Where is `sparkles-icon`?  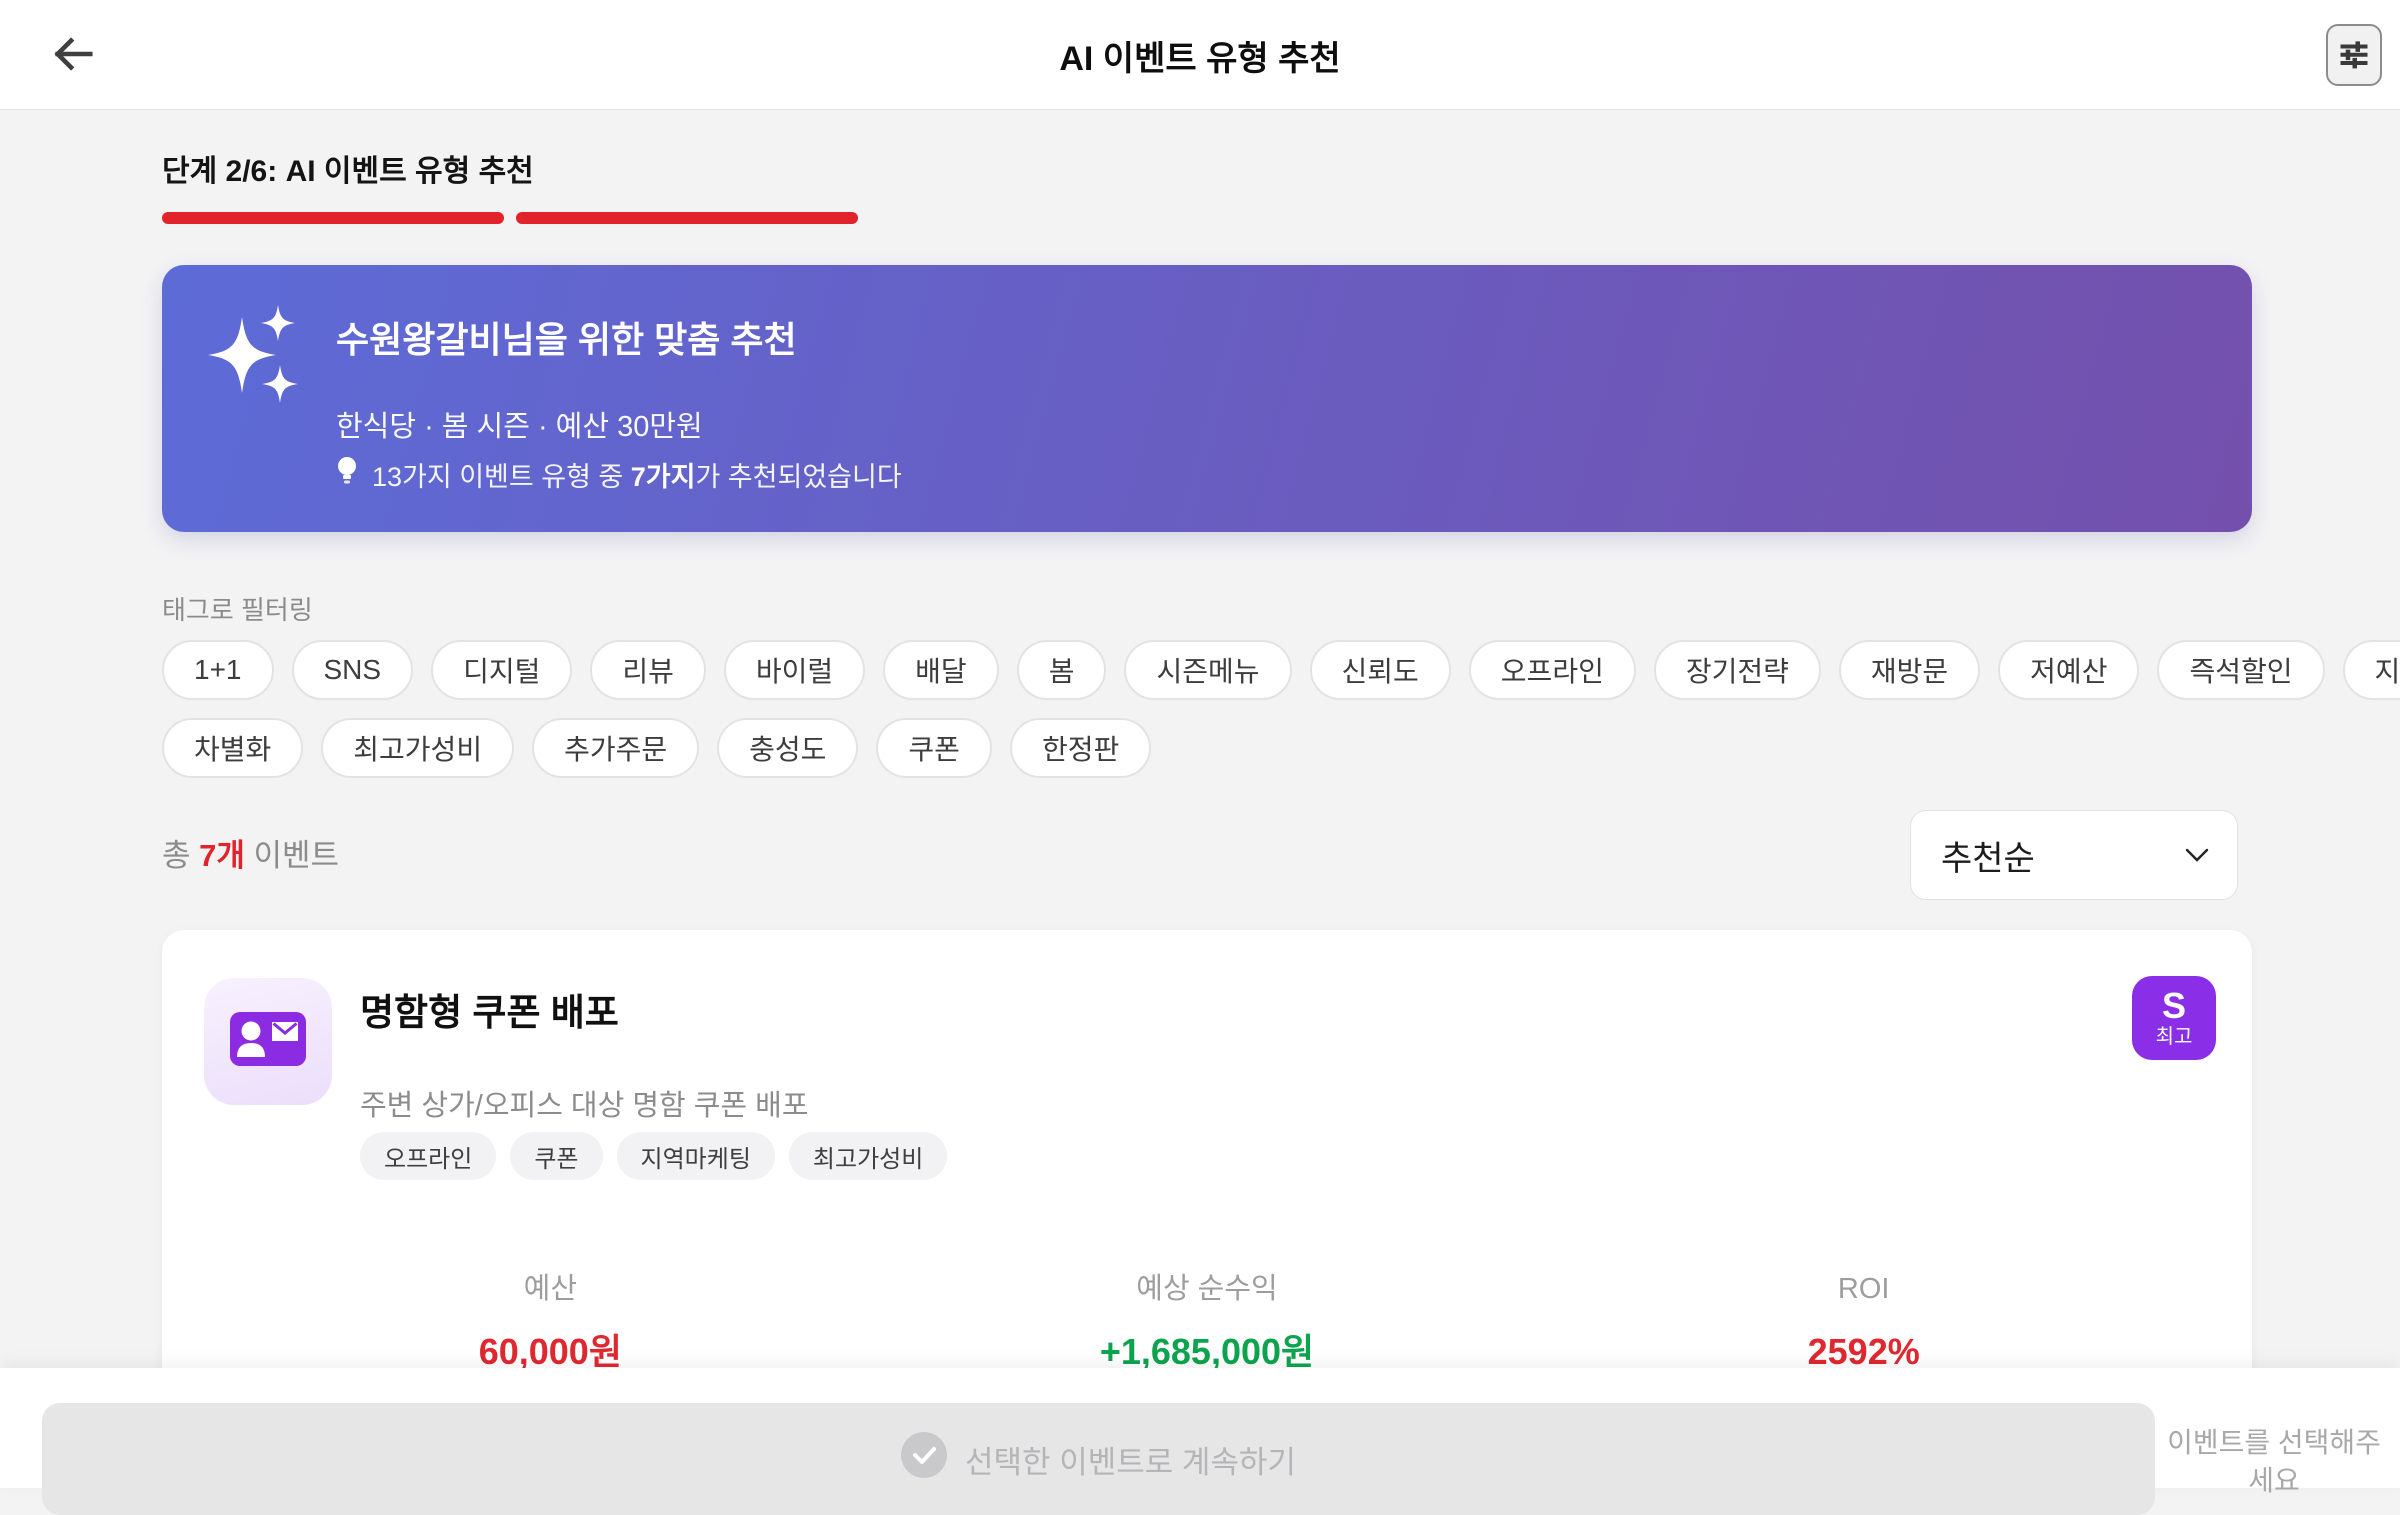 sparkles-icon is located at coordinates (262, 361).